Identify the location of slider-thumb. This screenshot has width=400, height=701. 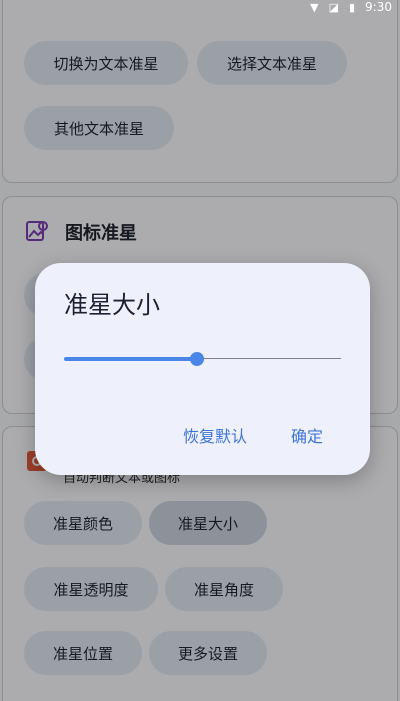
(196, 359).